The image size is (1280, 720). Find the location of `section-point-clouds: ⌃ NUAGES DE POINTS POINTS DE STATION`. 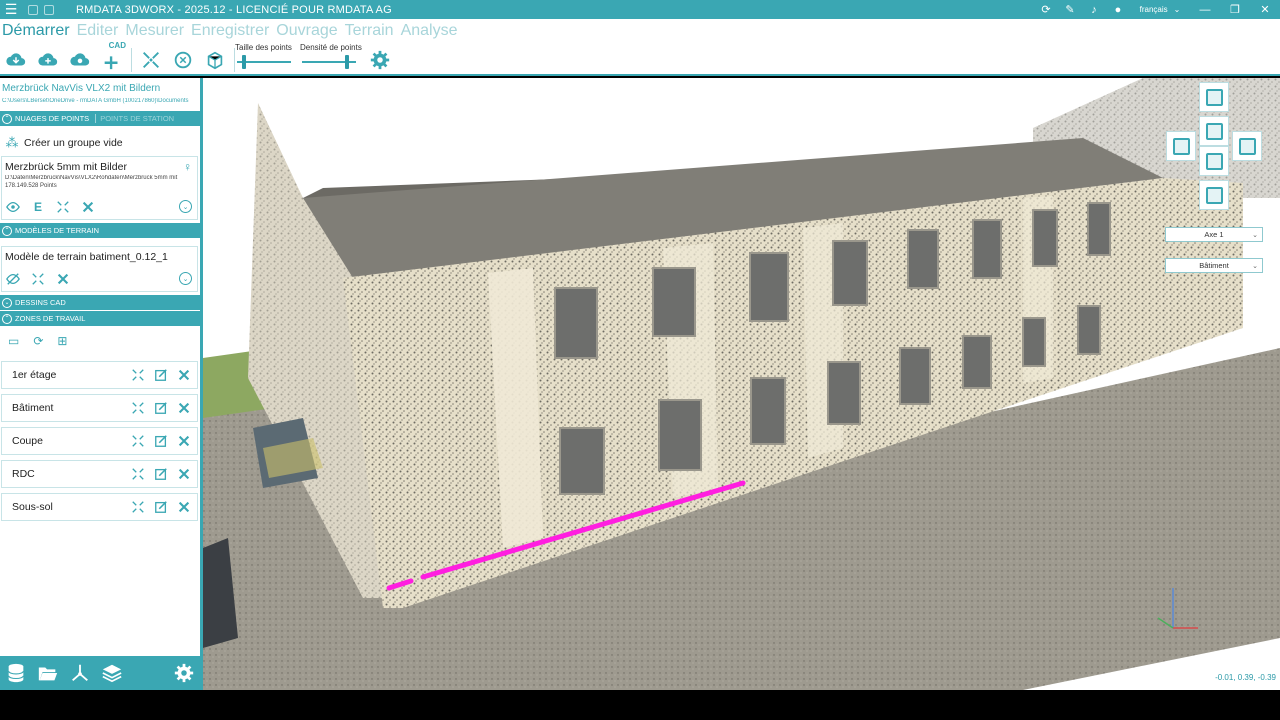

section-point-clouds: ⌃ NUAGES DE POINTS POINTS DE STATION is located at coordinates (100, 118).